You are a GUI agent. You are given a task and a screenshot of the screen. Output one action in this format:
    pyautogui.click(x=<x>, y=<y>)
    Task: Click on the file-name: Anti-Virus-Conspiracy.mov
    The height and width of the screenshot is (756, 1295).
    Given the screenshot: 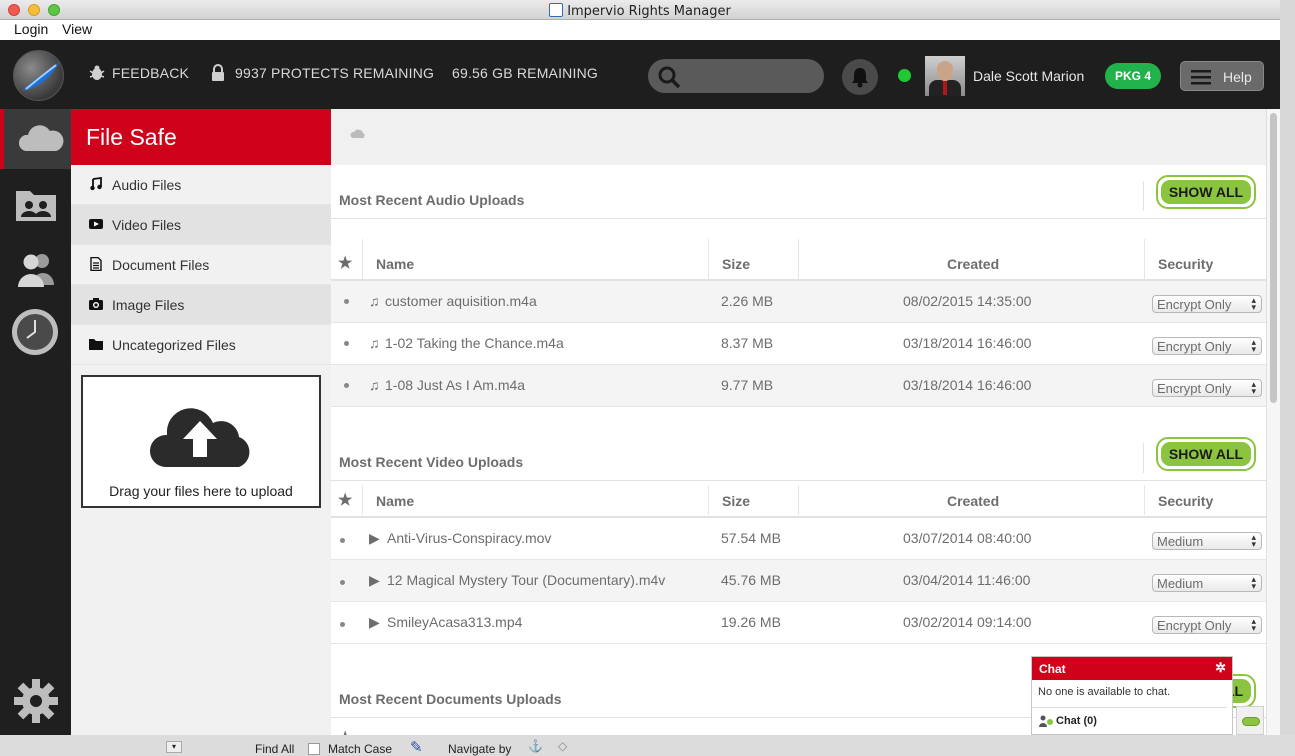 What is the action you would take?
    pyautogui.click(x=469, y=538)
    